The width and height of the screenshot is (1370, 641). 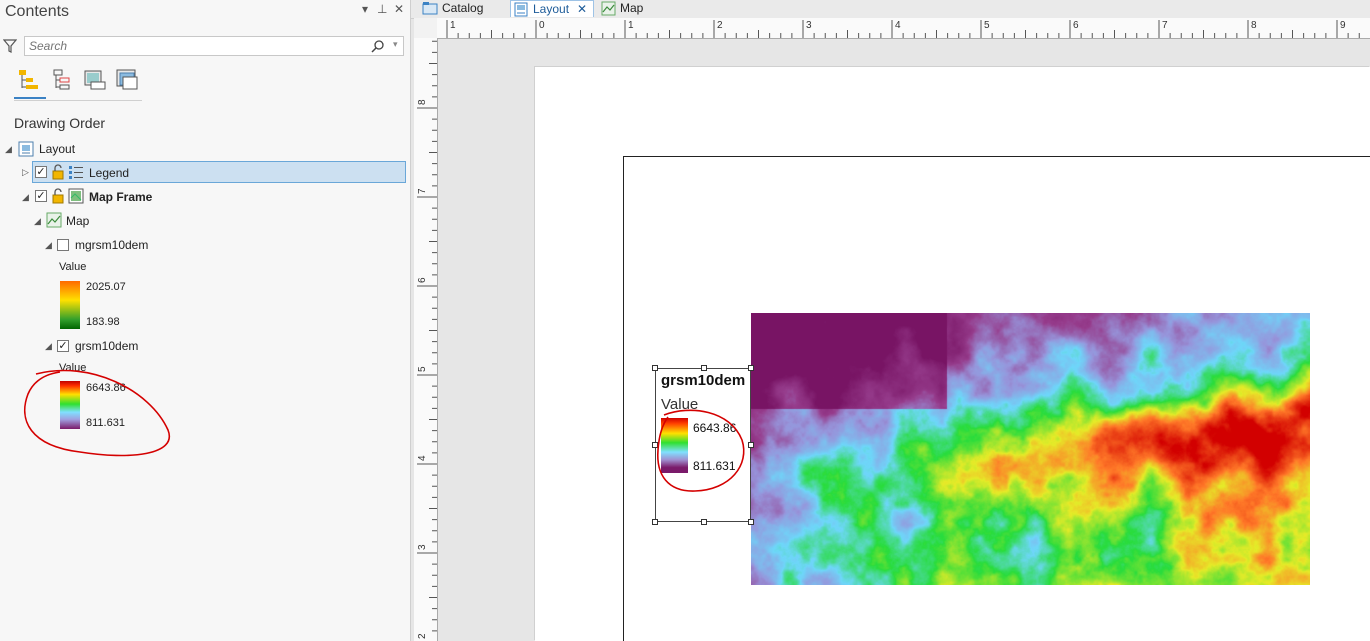 What do you see at coordinates (430, 8) in the screenshot?
I see `catalog-icon` at bounding box center [430, 8].